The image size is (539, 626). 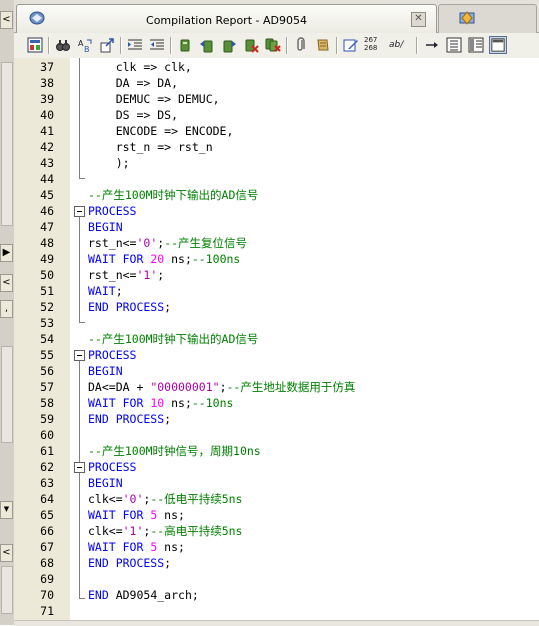 I want to click on code-text: rst_n<='1';, so click(x=126, y=275).